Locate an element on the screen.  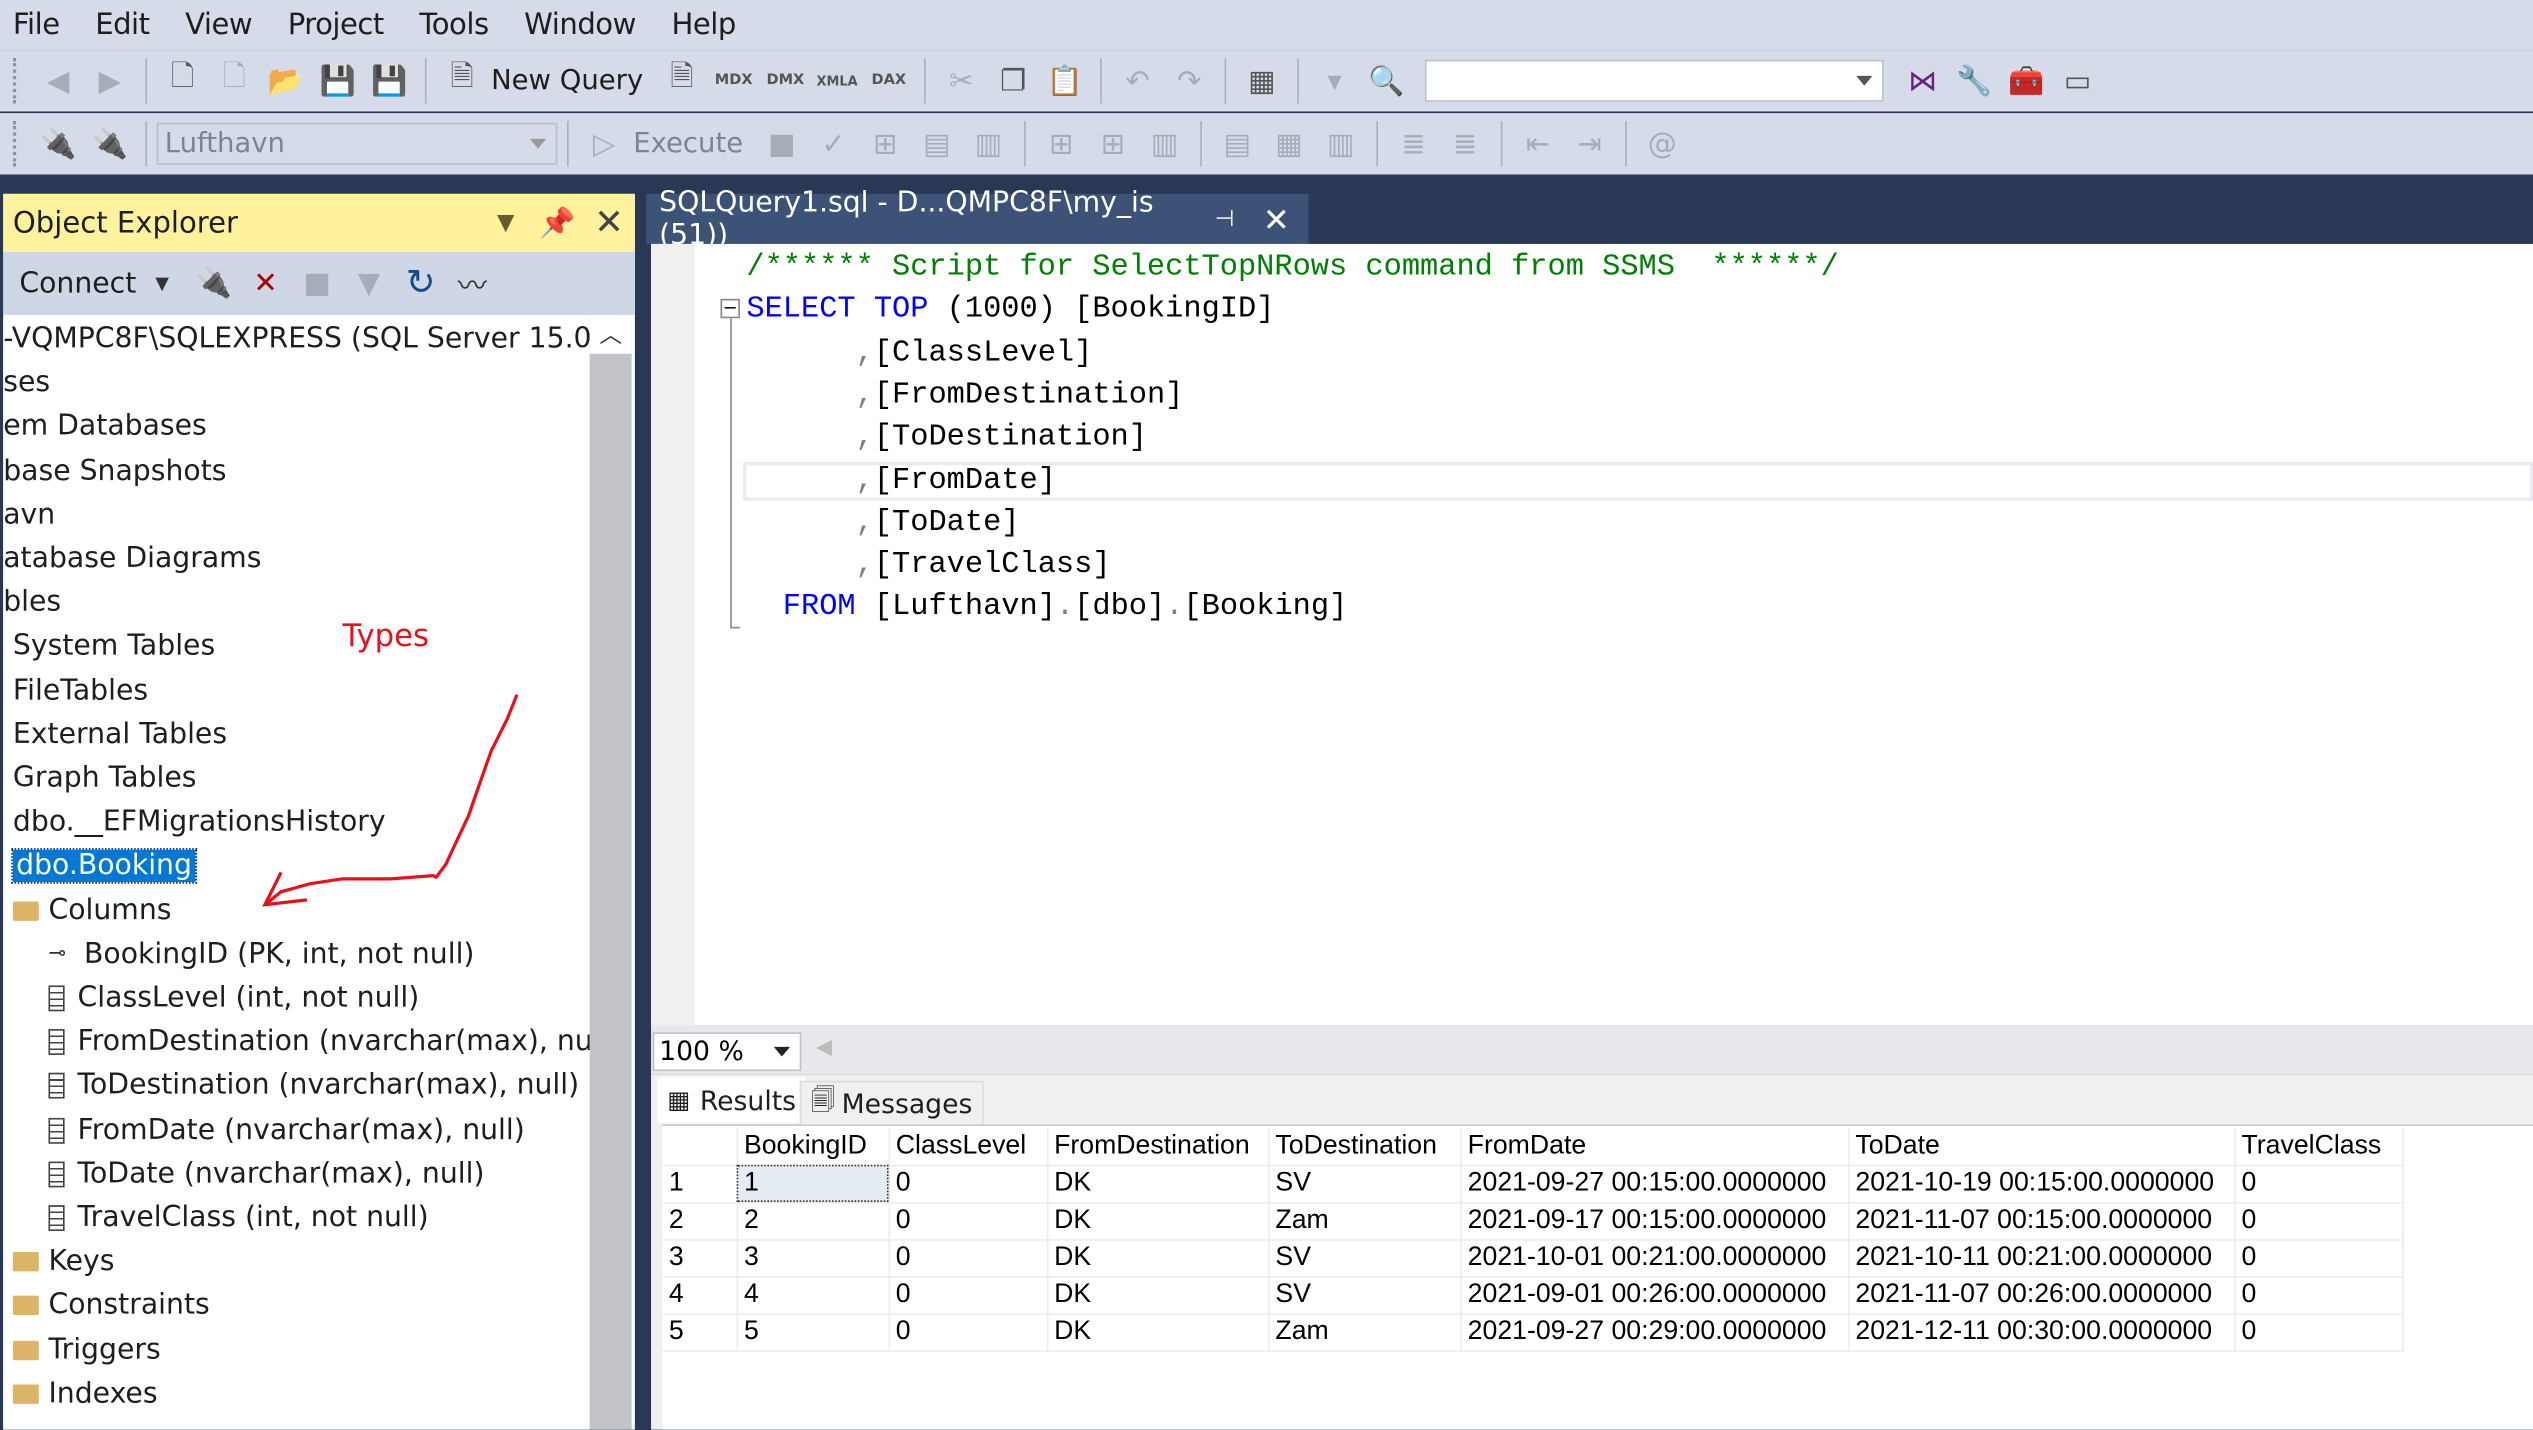
results-to-text-icon: ▤ is located at coordinates (1237, 143).